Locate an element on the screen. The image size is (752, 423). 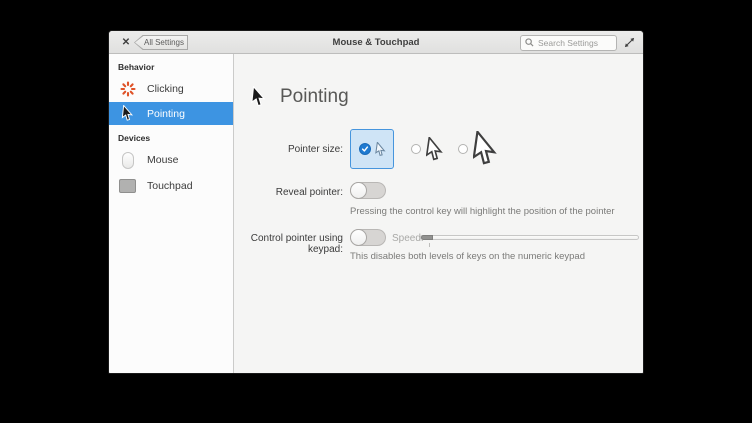
sidebar-item-label: Clicking is located at coordinates (165, 89).